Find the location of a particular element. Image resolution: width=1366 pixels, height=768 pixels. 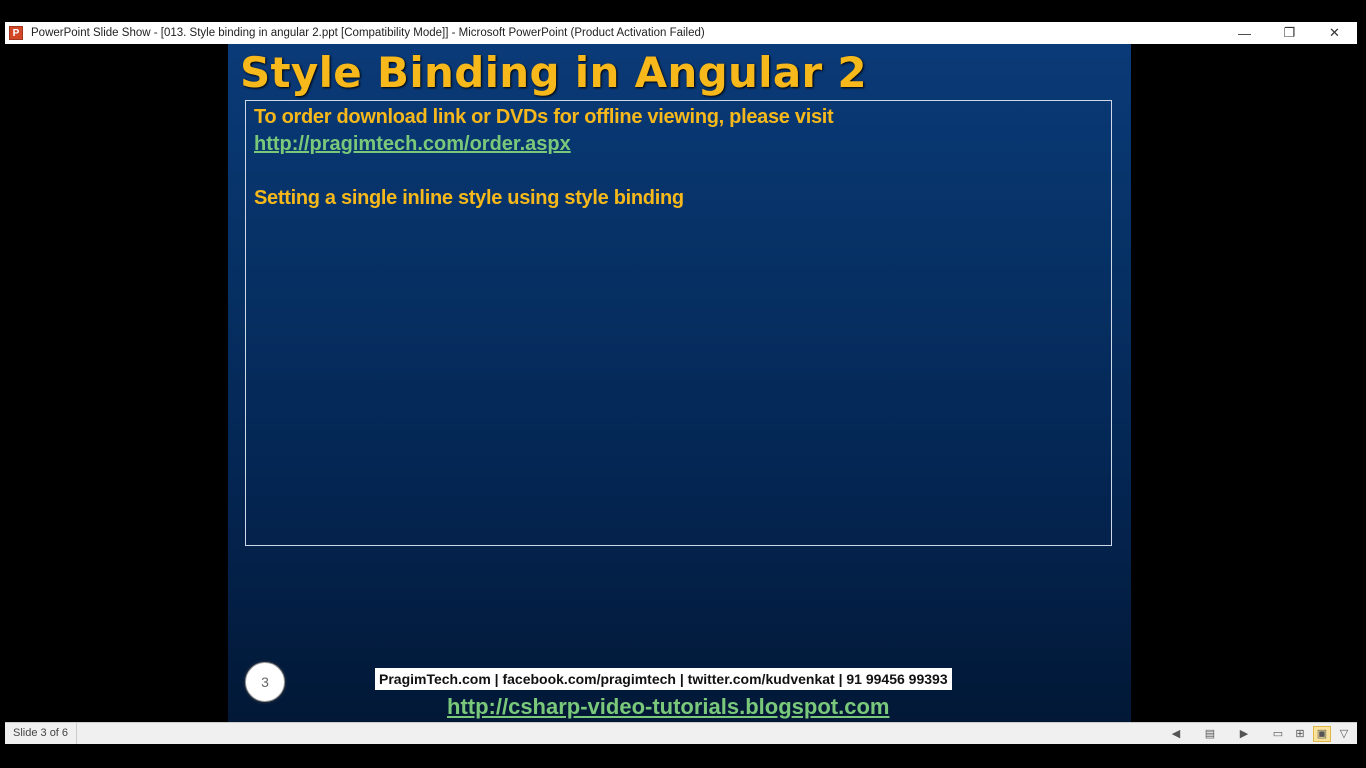

slideshow-view-icon: ▽ is located at coordinates (1344, 734).